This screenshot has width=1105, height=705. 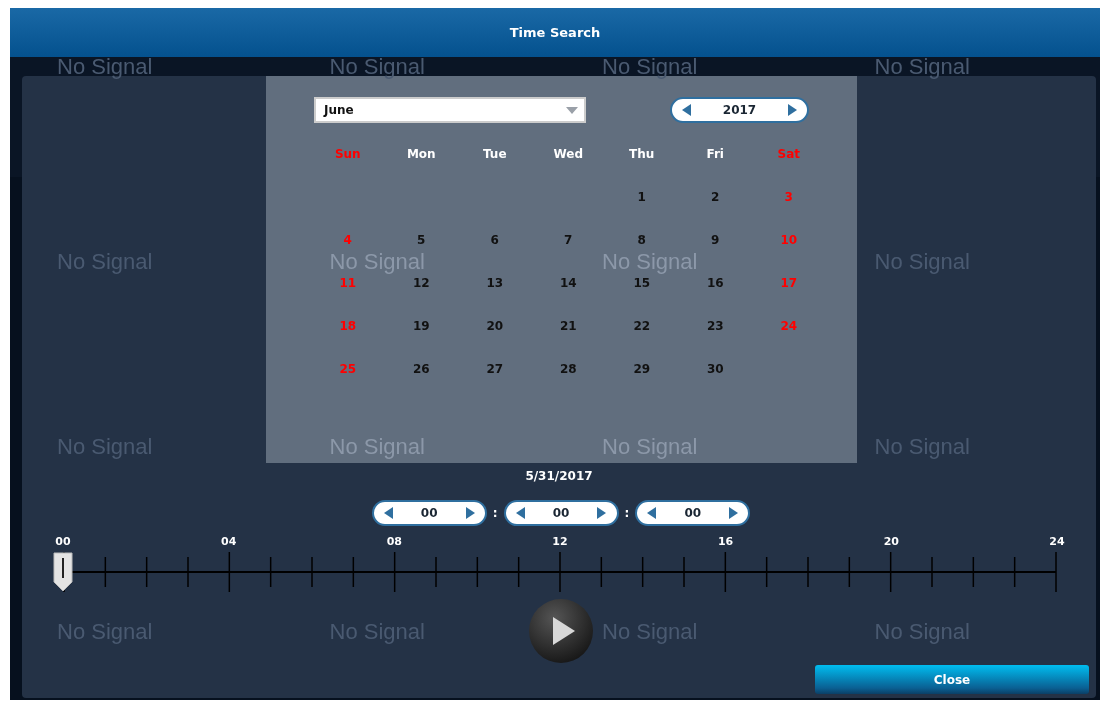 I want to click on weekday-label: Sun, so click(x=347, y=153).